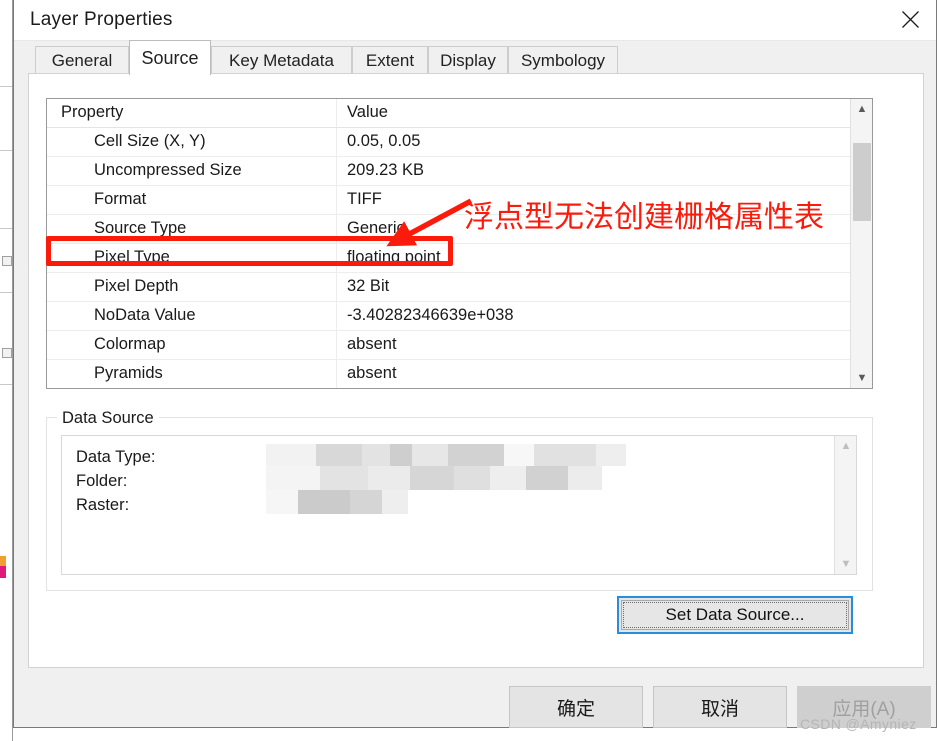 The height and width of the screenshot is (741, 939). I want to click on tab-general: General, so click(82, 60).